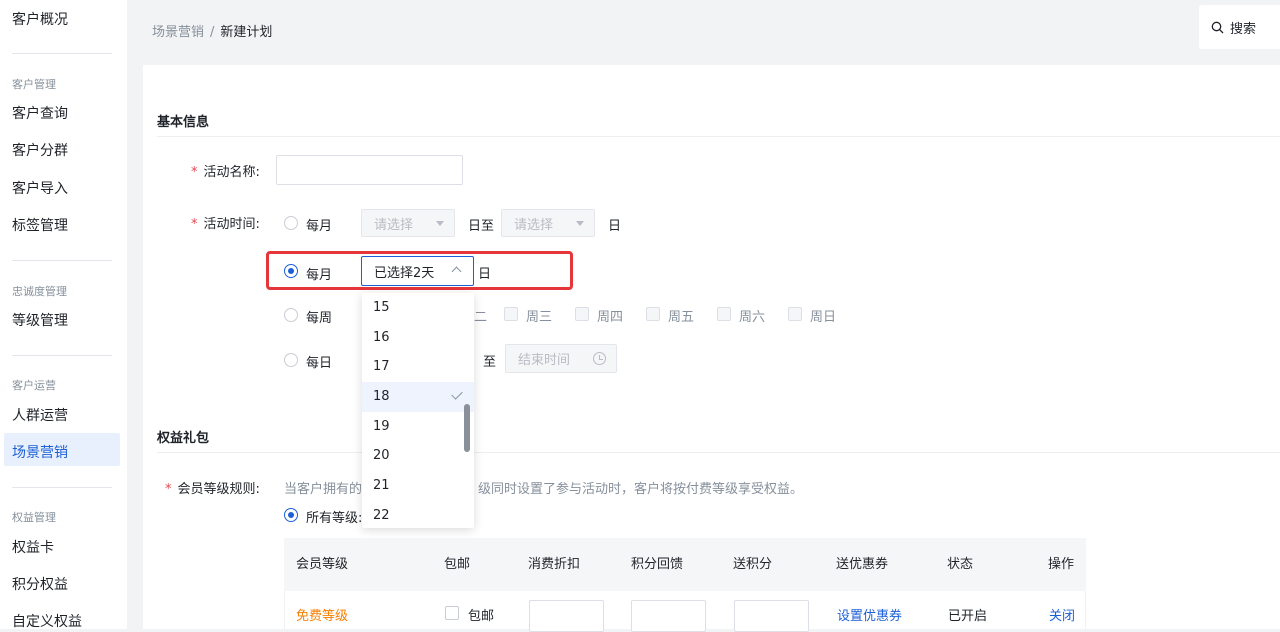  I want to click on search-button: 搜索, so click(1239, 27).